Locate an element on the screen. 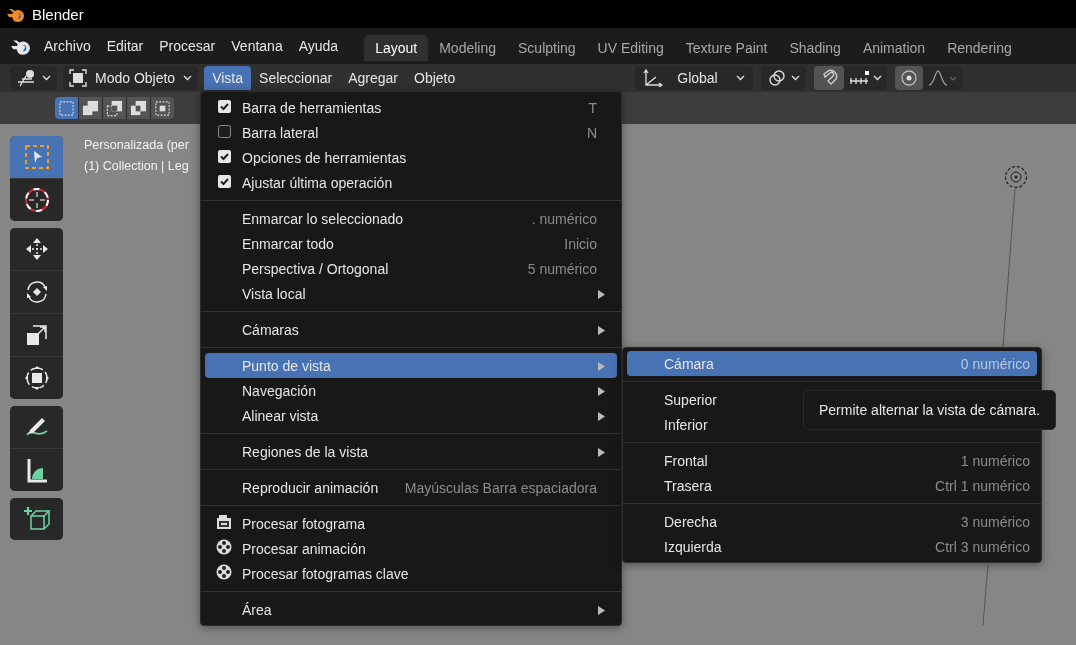  menu-item: Izquierda Ctrl 3 numérico is located at coordinates (832, 546).